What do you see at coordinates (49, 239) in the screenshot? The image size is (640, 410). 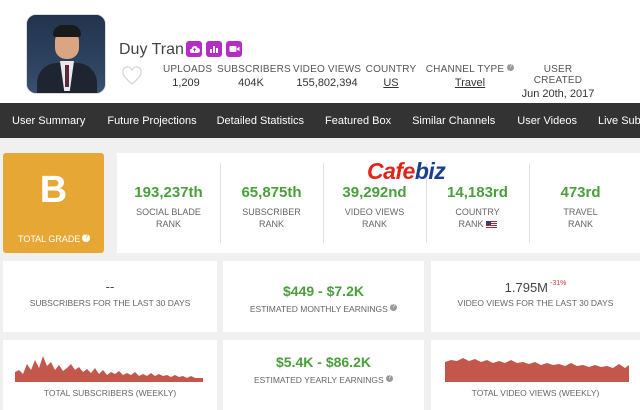 I see `grade-label: TOTAL GRADE` at bounding box center [49, 239].